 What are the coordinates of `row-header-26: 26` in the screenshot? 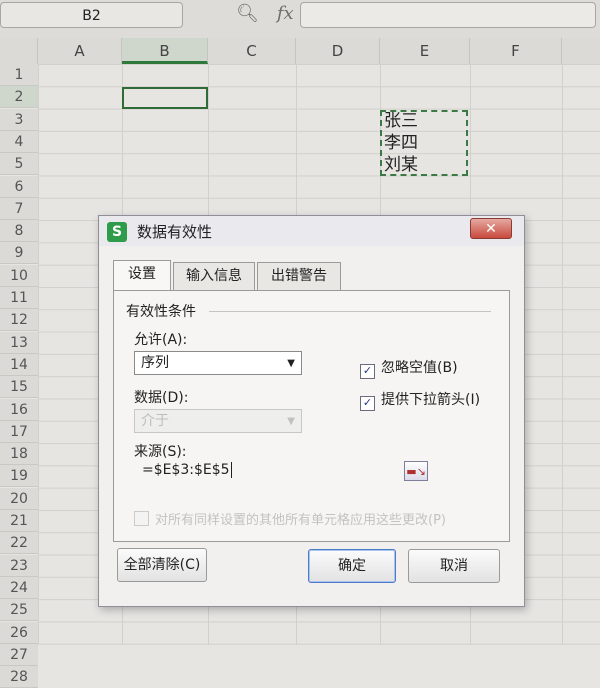 It's located at (19, 632).